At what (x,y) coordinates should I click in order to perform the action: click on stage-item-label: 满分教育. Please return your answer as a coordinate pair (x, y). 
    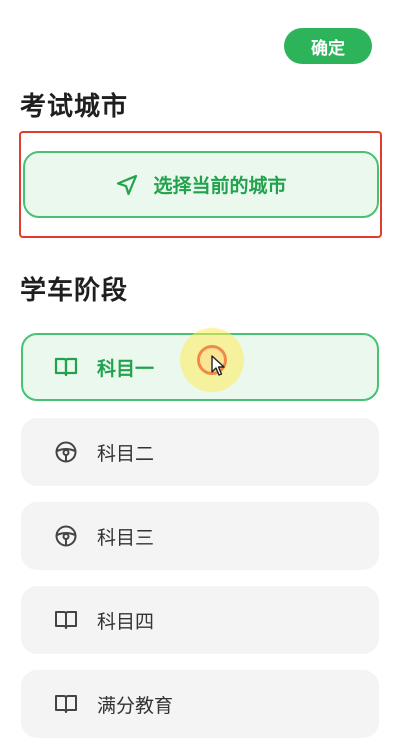
    Looking at the image, I should click on (135, 705).